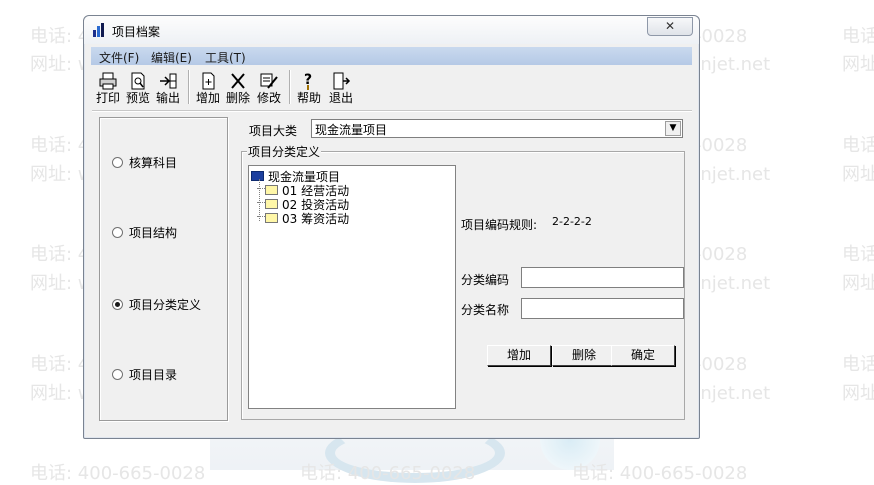 The width and height of the screenshot is (874, 485). Describe the element at coordinates (98, 30) in the screenshot. I see `app-bars-icon` at that location.